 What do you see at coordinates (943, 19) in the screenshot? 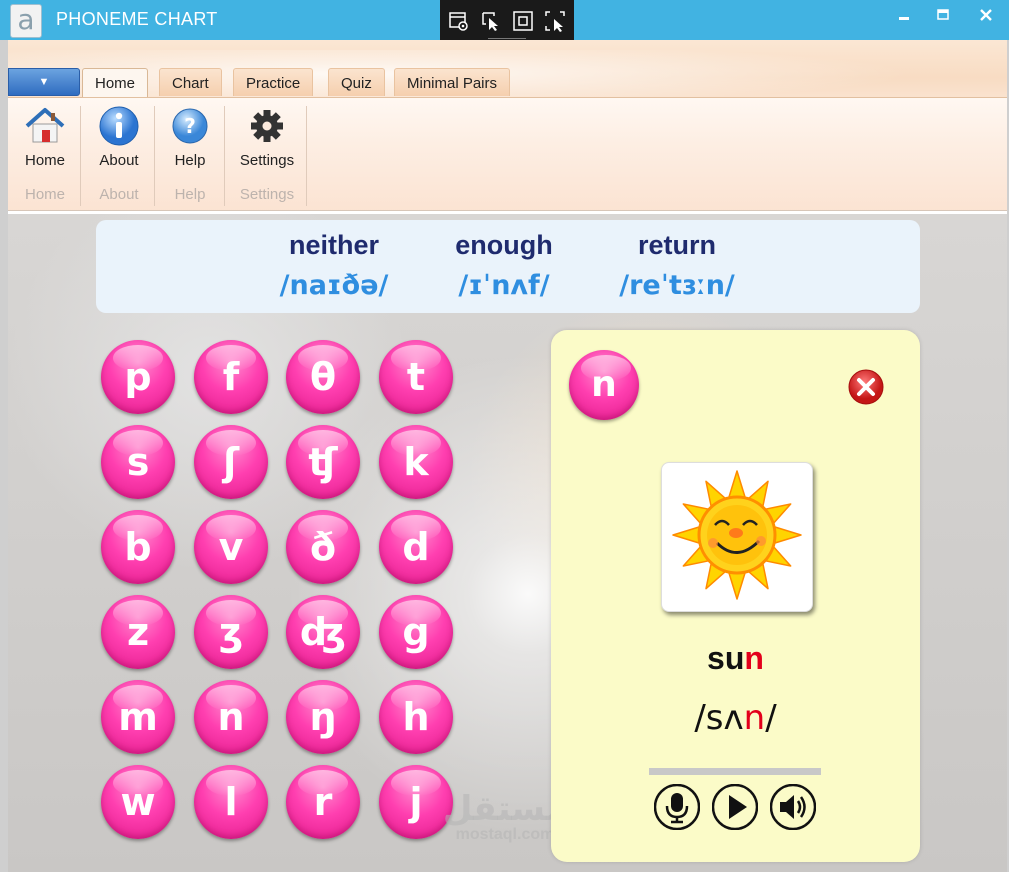
I see `maximize-button` at bounding box center [943, 19].